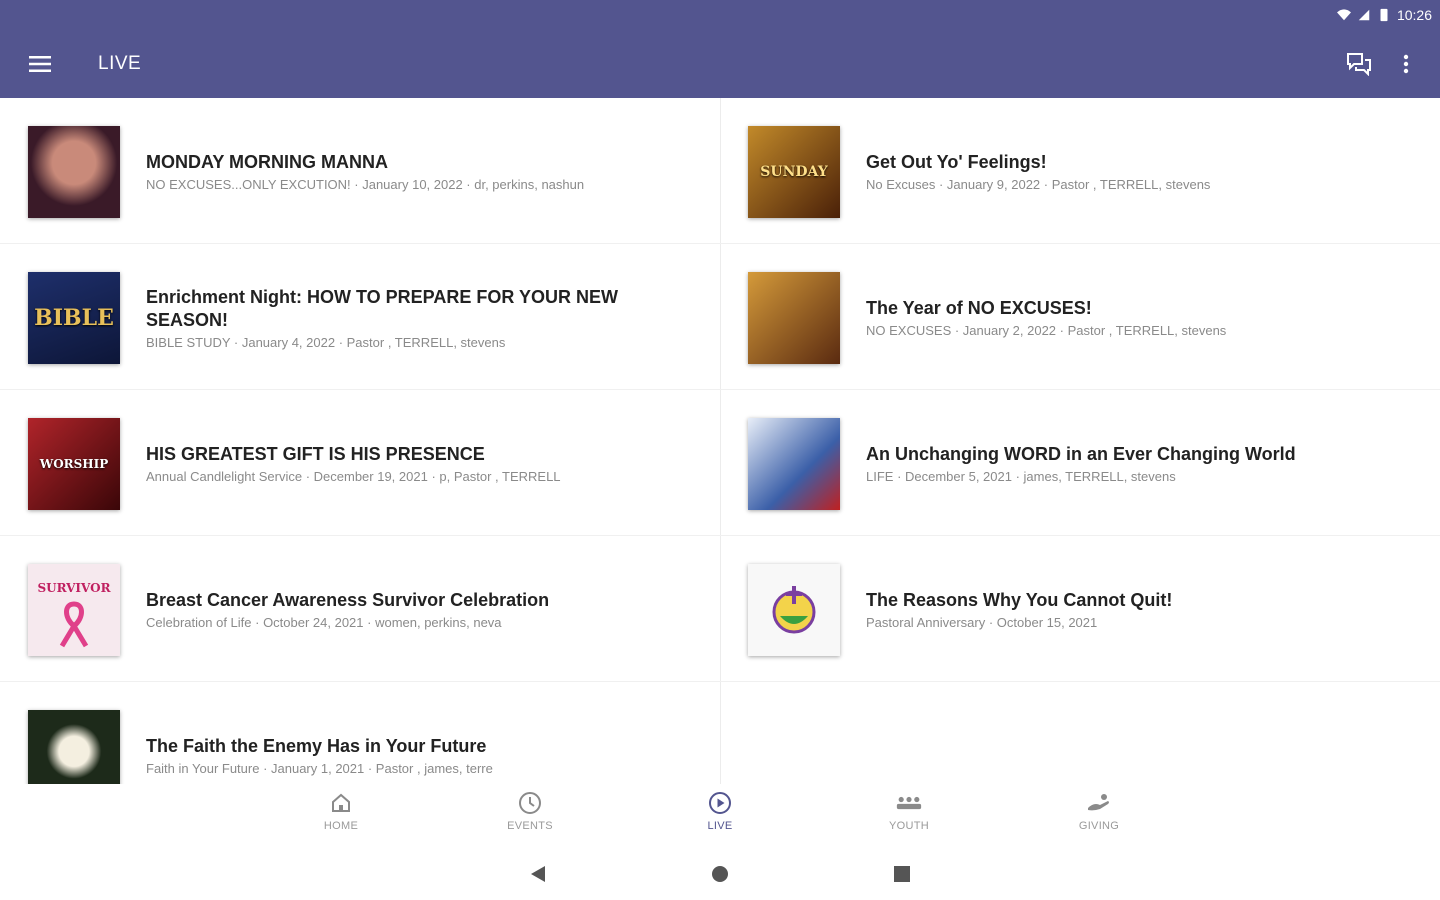  Describe the element at coordinates (1019, 600) in the screenshot. I see `sermon-title: The Reasons Why You Cannot Quit!` at that location.